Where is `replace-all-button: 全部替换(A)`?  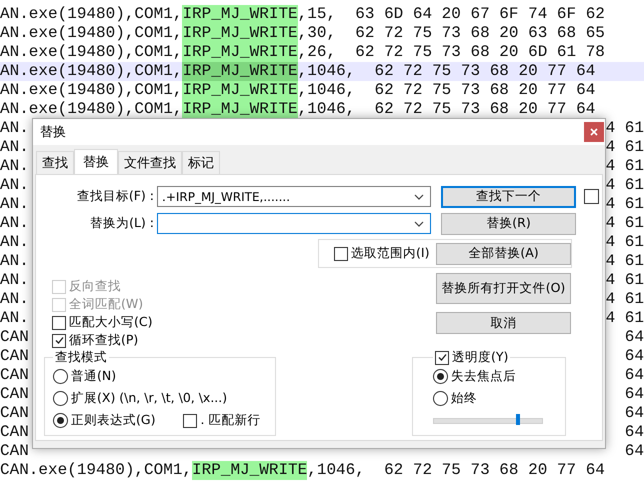 replace-all-button: 全部替换(A) is located at coordinates (503, 253).